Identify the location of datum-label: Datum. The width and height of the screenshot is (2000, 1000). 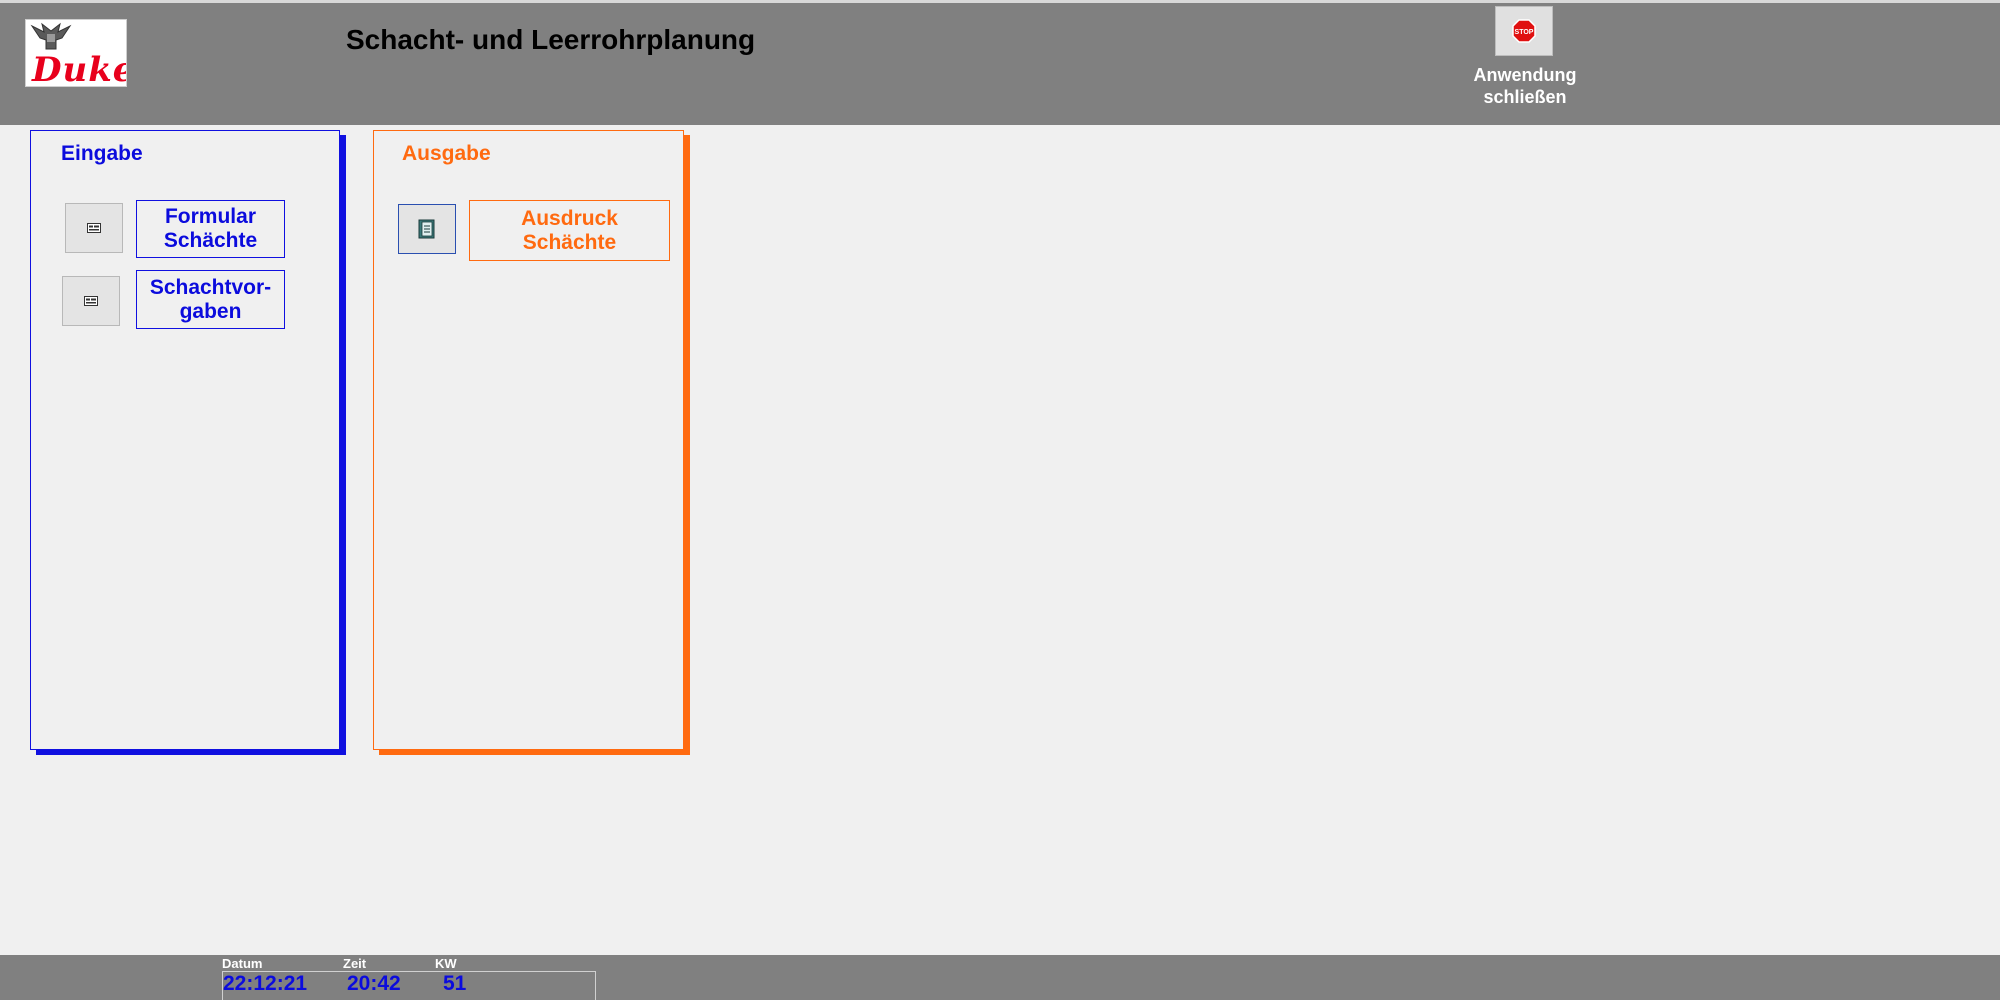
(242, 963).